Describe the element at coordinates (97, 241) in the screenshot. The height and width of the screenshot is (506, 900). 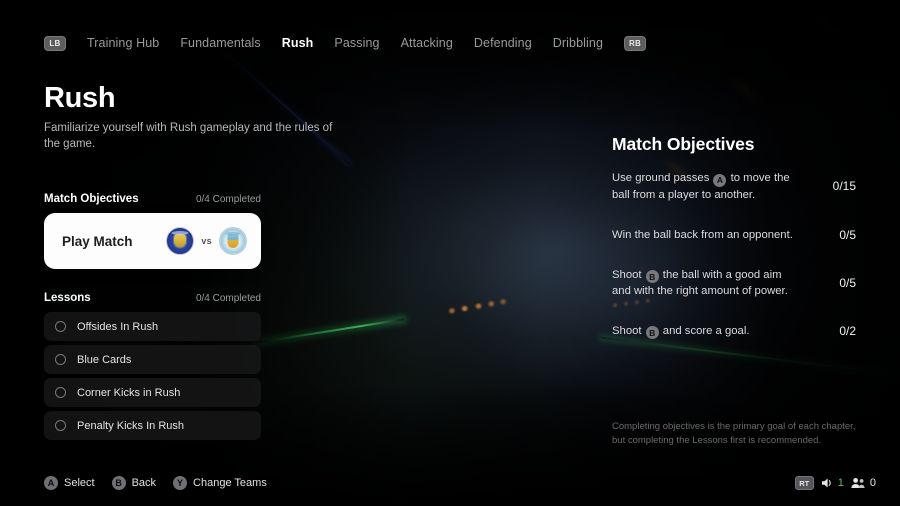
I see `play-match-label: Play Match` at that location.